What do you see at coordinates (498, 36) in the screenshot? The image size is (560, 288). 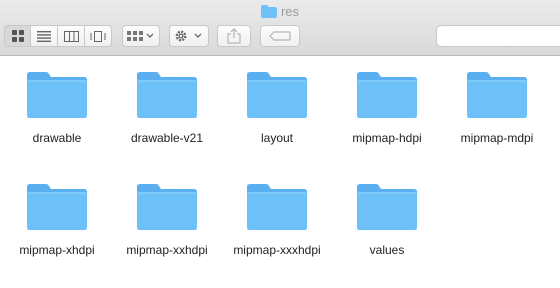 I see `search-field` at bounding box center [498, 36].